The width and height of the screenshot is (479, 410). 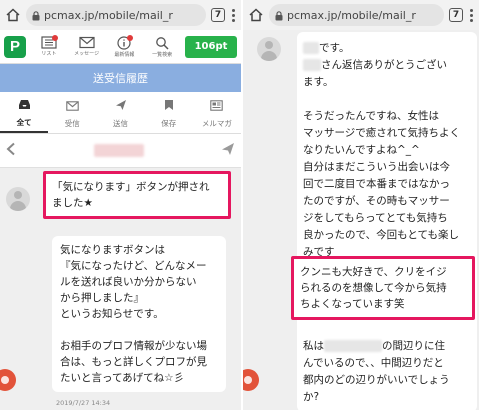 I want to click on conversation-header, so click(x=120, y=151).